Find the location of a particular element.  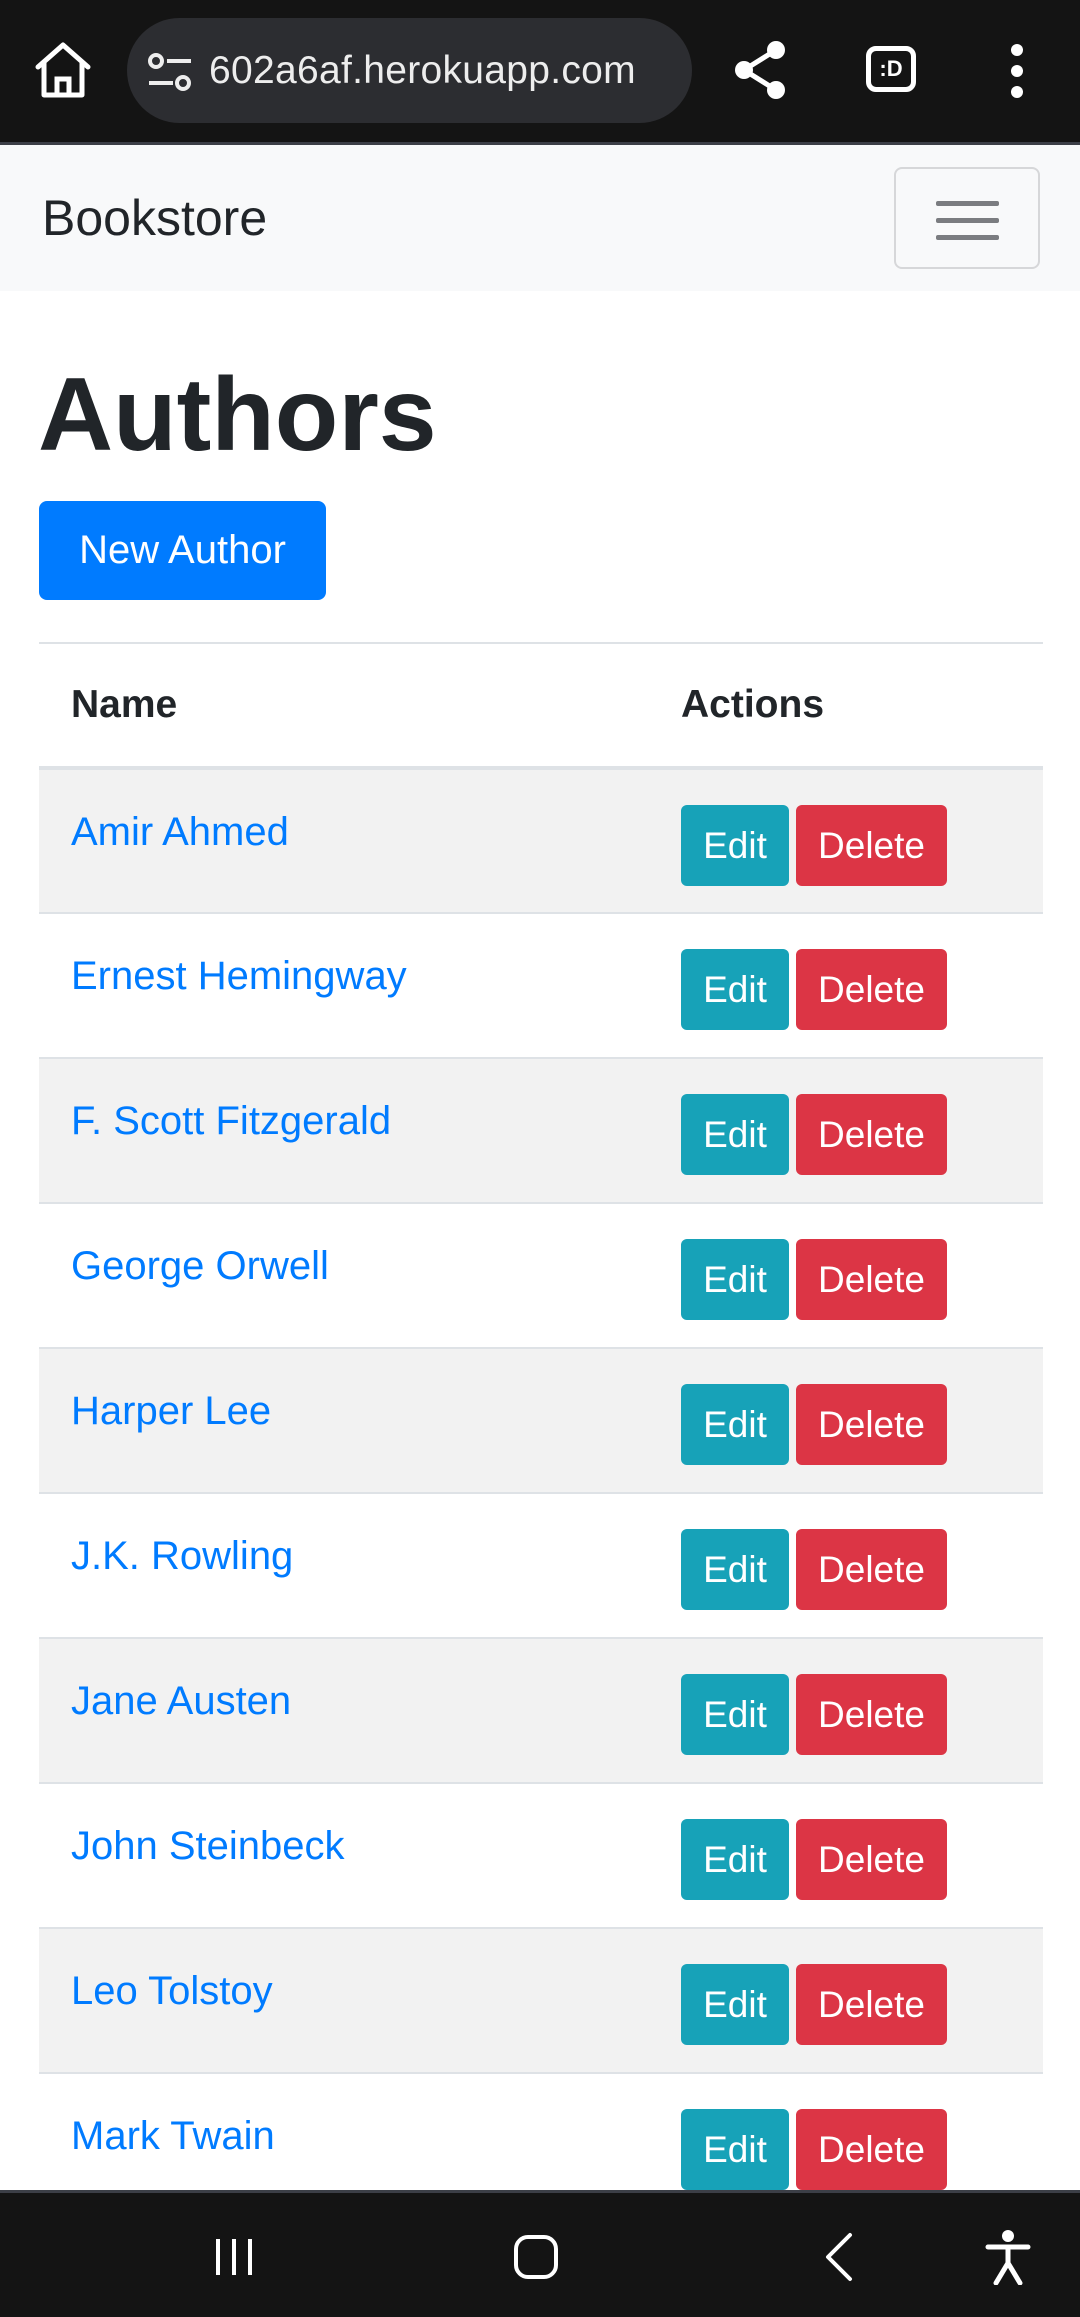

table-row: J.K. Rowling Edit Delete is located at coordinates (541, 1565).